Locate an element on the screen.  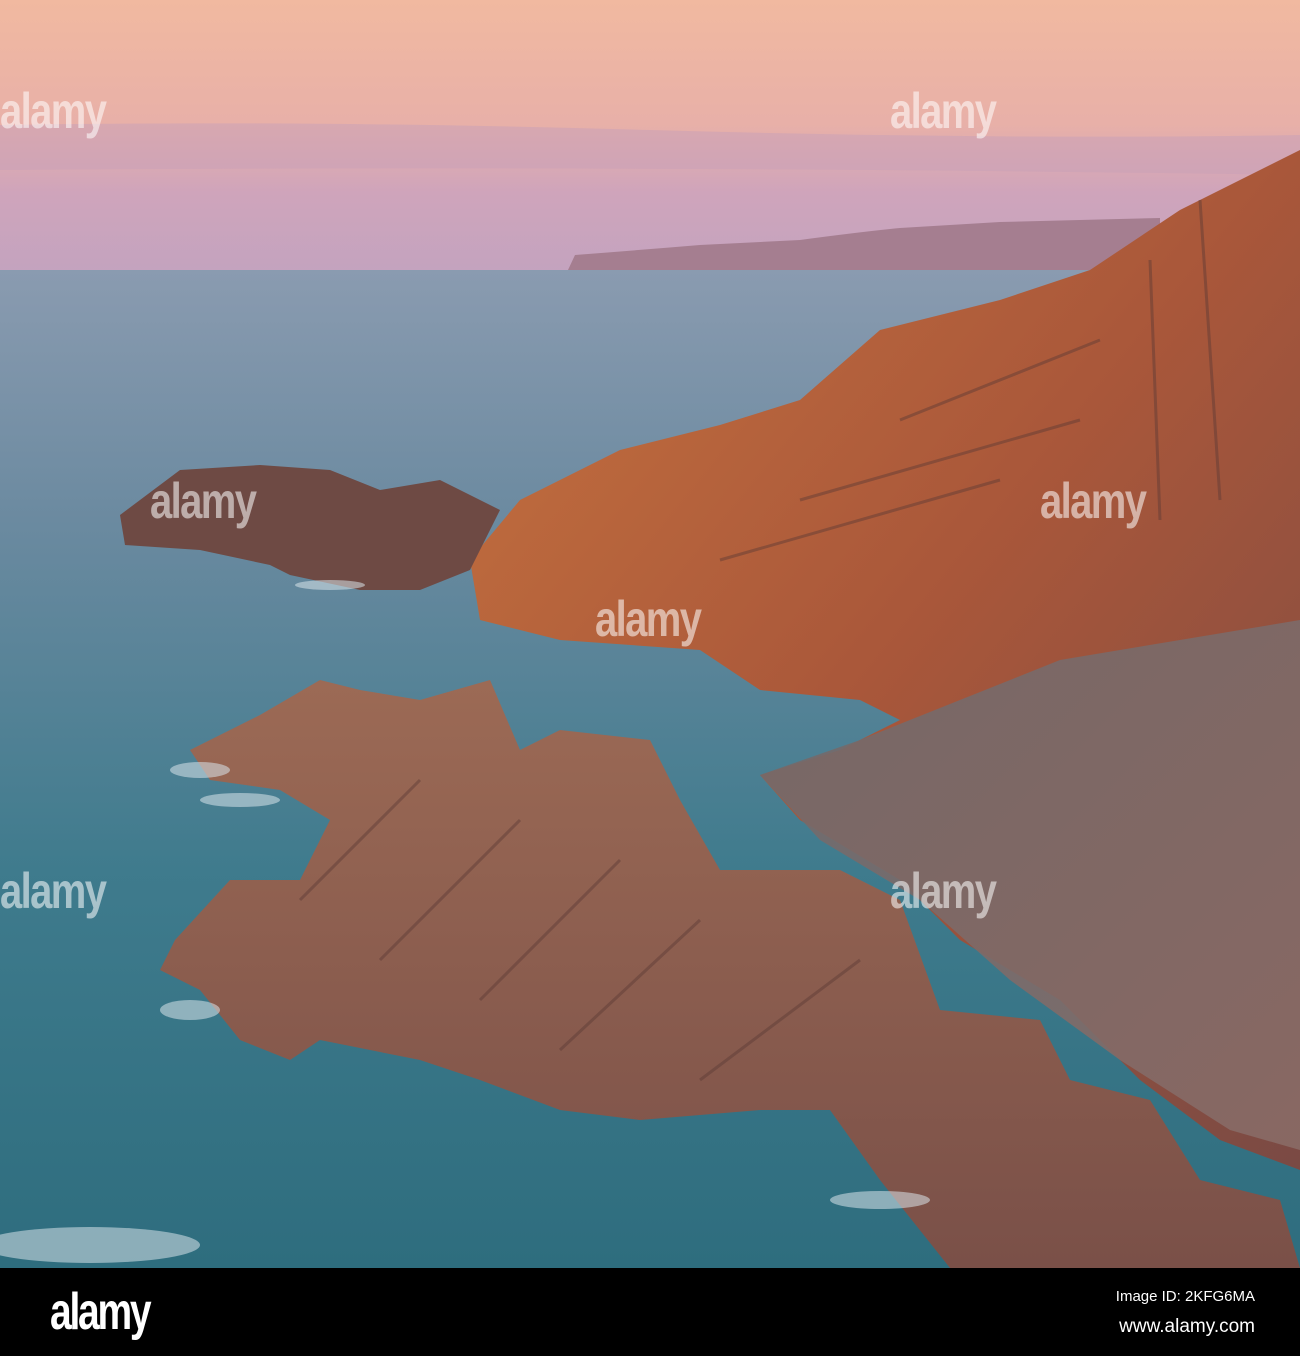
image-id: Image ID: 2KFG6MA is located at coordinates (1185, 1296).